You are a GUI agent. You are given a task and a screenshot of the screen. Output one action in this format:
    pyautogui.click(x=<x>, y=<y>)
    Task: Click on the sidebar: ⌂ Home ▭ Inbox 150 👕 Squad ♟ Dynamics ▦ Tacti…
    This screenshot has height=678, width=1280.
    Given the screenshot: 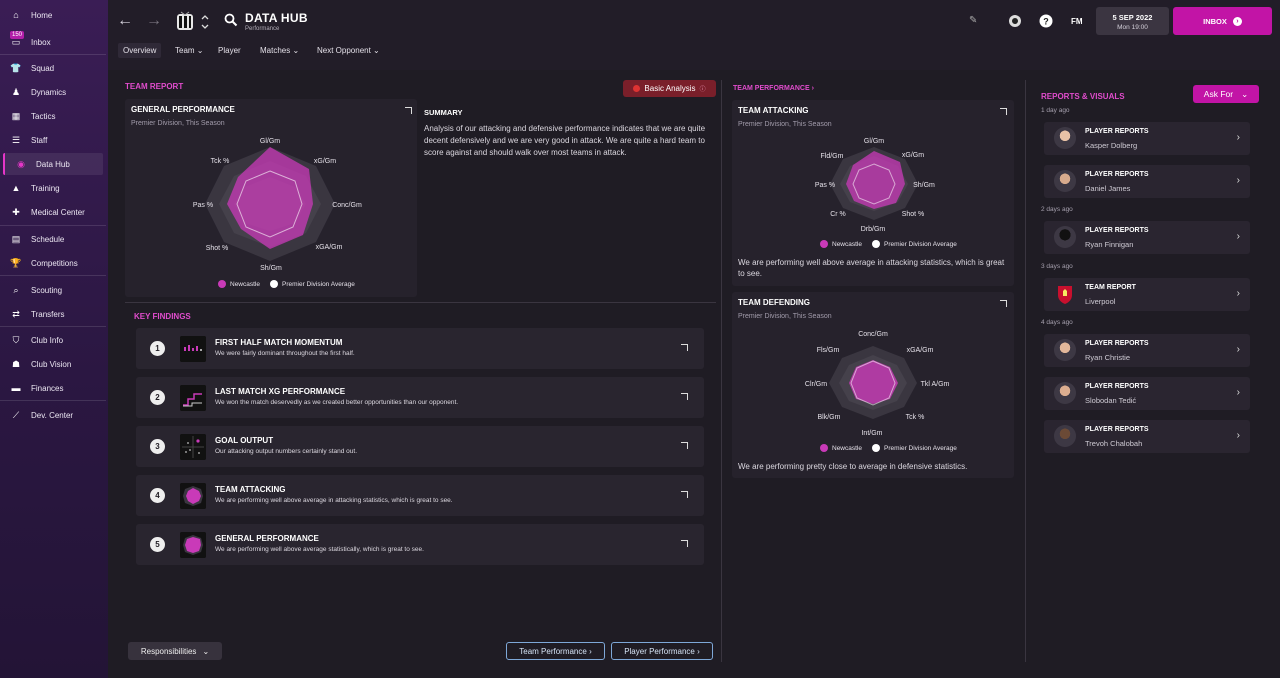 What is the action you would take?
    pyautogui.click(x=54, y=339)
    